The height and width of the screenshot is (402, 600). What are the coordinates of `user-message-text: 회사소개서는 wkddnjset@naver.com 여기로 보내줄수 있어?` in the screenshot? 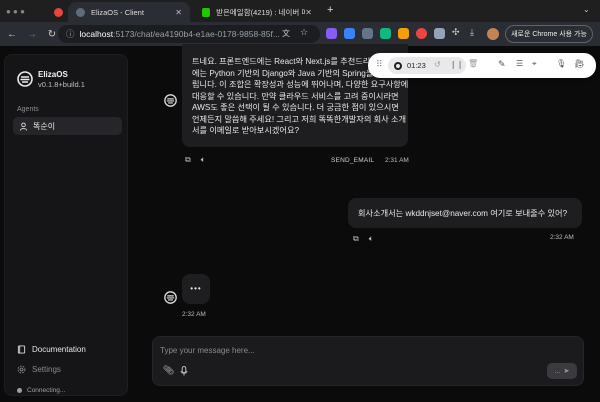 It's located at (463, 213).